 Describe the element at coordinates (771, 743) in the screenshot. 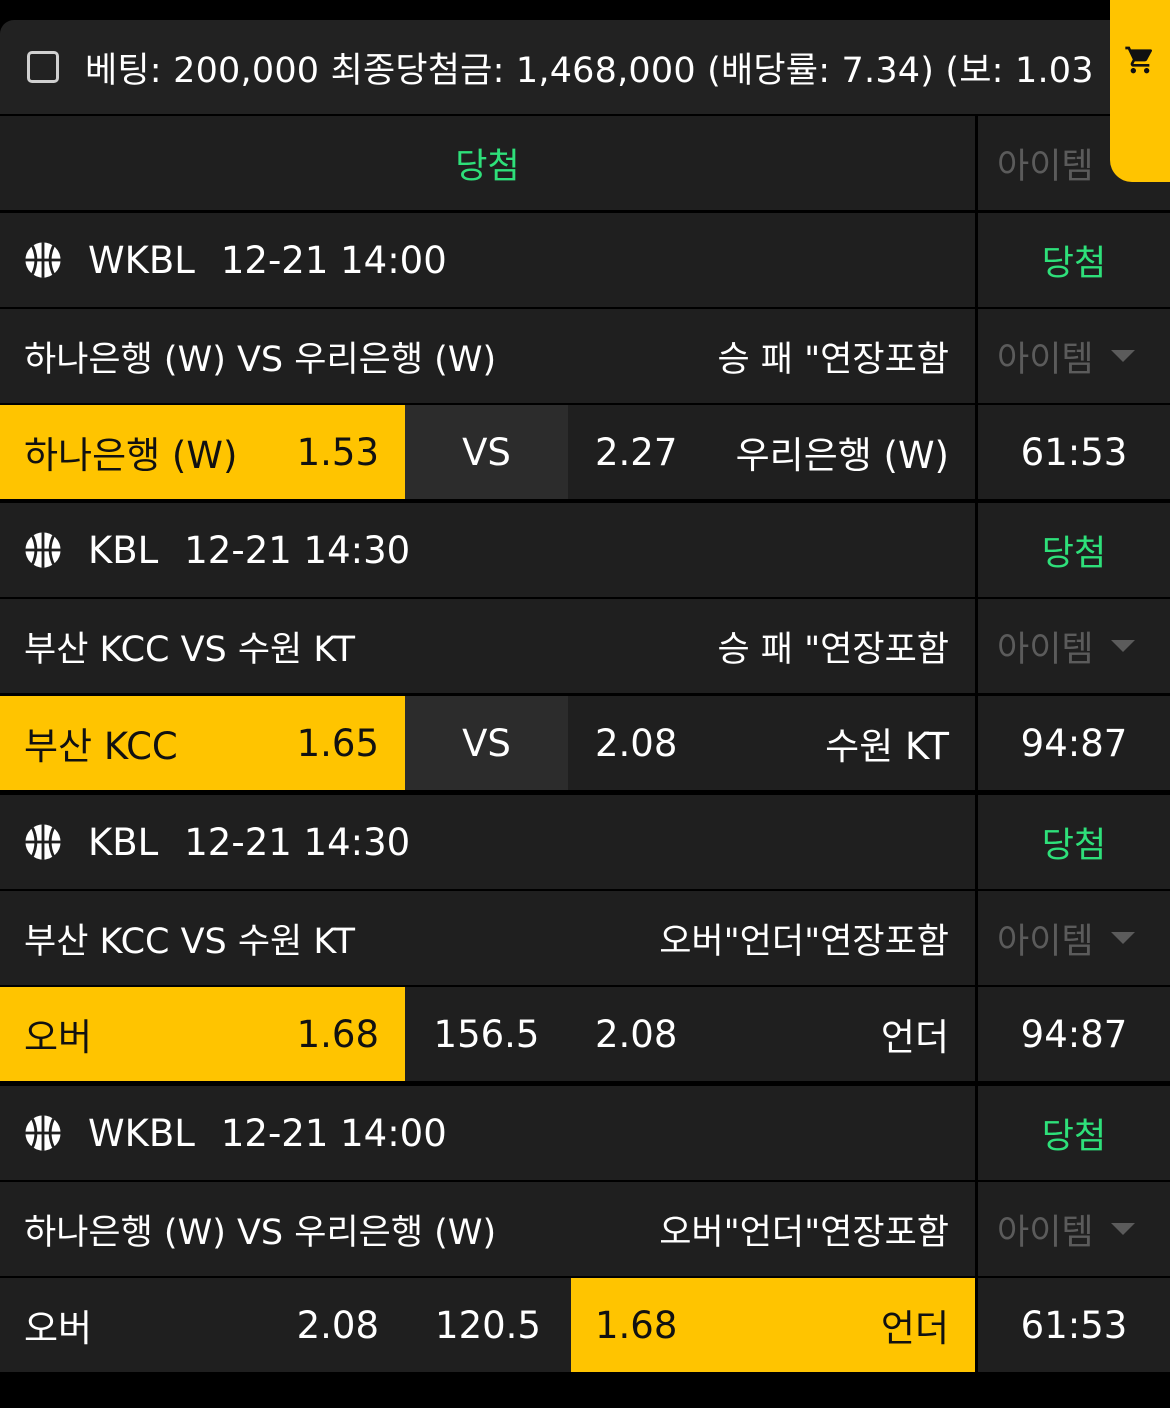

I see `away-option: 2.08 수원 KT` at that location.